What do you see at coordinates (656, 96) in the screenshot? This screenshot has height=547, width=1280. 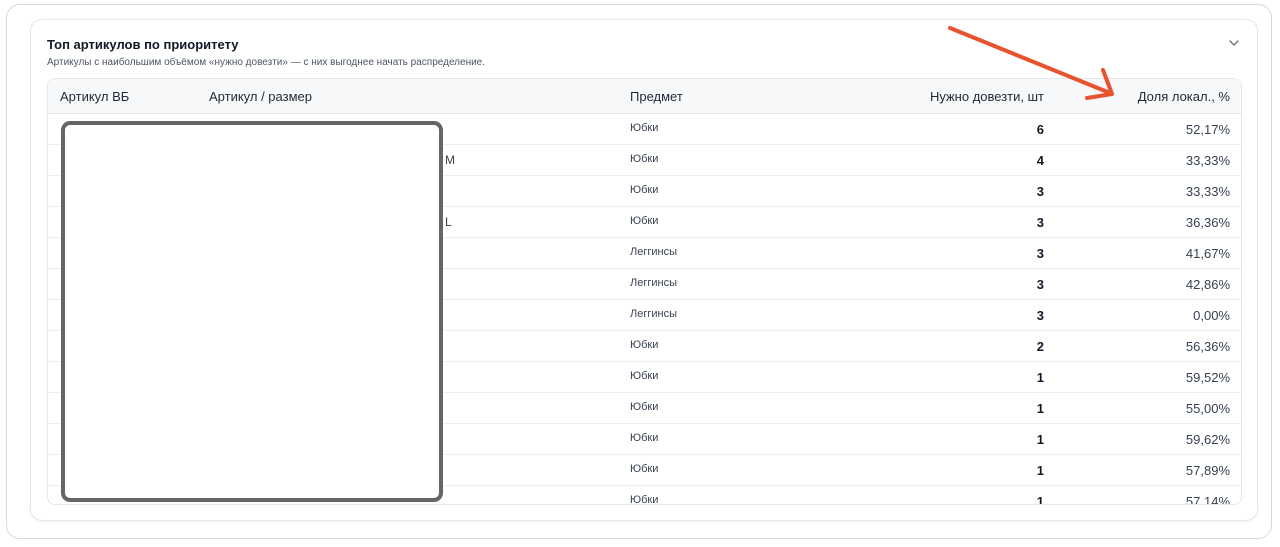 I see `column-header-subject: Предмет` at bounding box center [656, 96].